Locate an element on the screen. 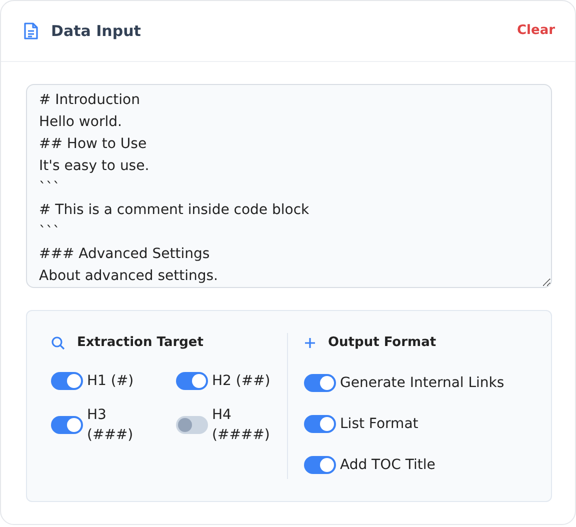 Image resolution: width=576 pixels, height=527 pixels. option-label: H4 (####) is located at coordinates (241, 425).